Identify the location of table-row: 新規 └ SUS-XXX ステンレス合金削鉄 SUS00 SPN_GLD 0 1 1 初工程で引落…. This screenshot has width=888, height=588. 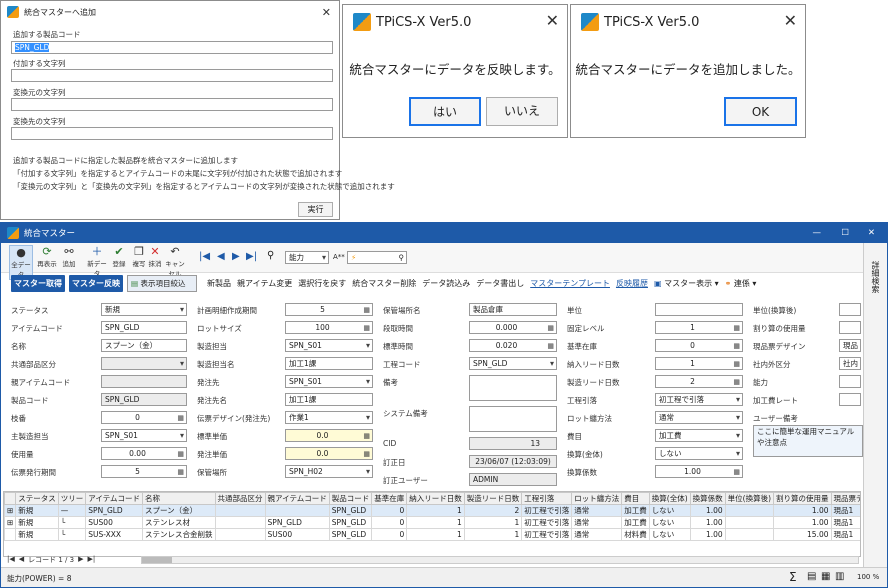
(432, 534).